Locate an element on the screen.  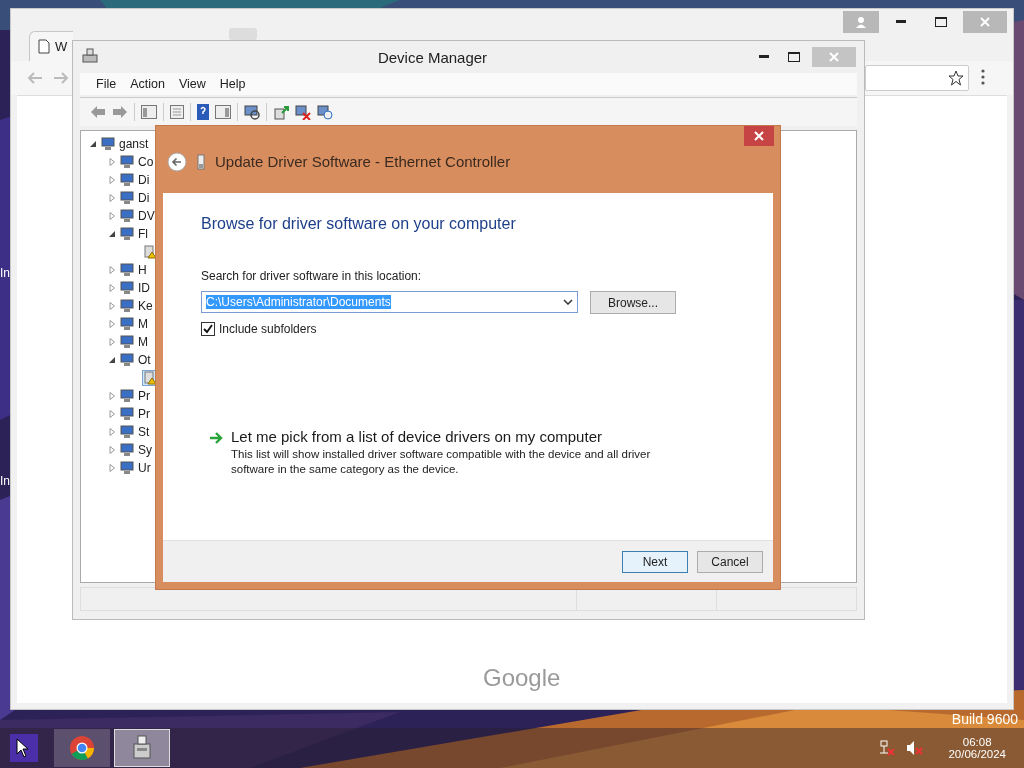
tree-item: Fl is located at coordinates (143, 234).